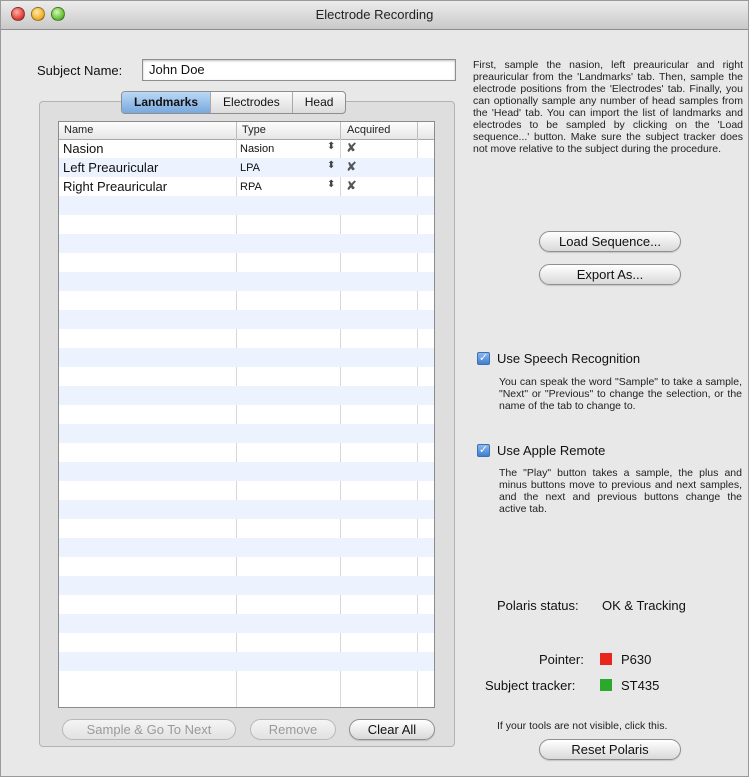  What do you see at coordinates (252, 102) in the screenshot?
I see `tab-electrodes: Electrodes` at bounding box center [252, 102].